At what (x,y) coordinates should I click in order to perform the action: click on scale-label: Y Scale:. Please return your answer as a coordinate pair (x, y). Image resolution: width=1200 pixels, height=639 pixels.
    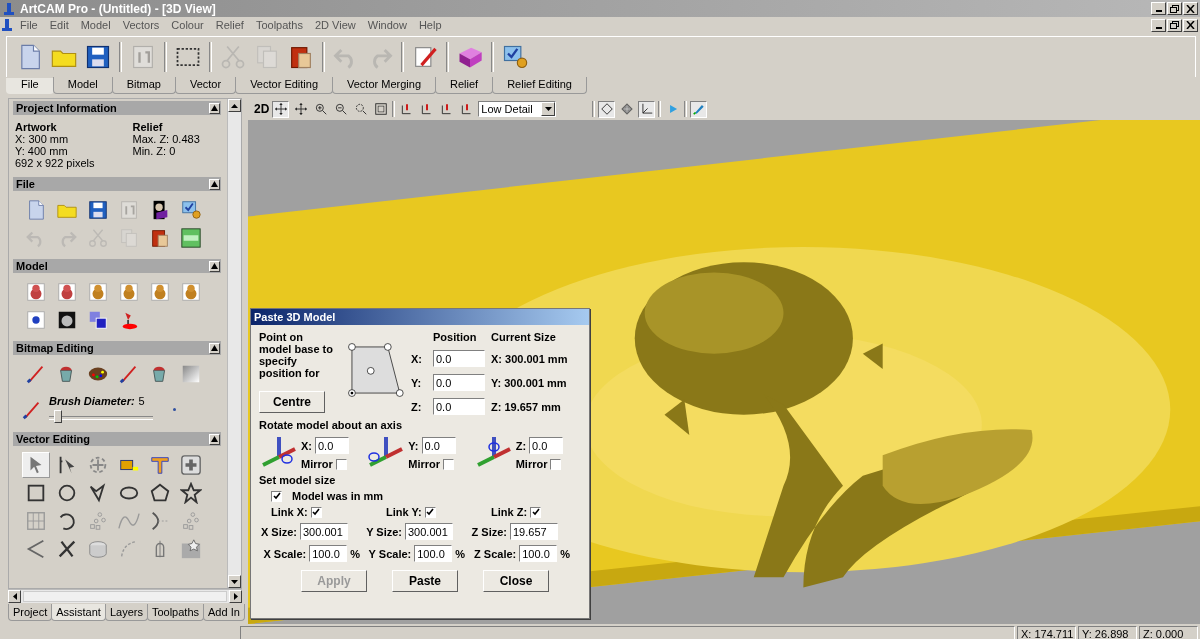
    Looking at the image, I should click on (390, 553).